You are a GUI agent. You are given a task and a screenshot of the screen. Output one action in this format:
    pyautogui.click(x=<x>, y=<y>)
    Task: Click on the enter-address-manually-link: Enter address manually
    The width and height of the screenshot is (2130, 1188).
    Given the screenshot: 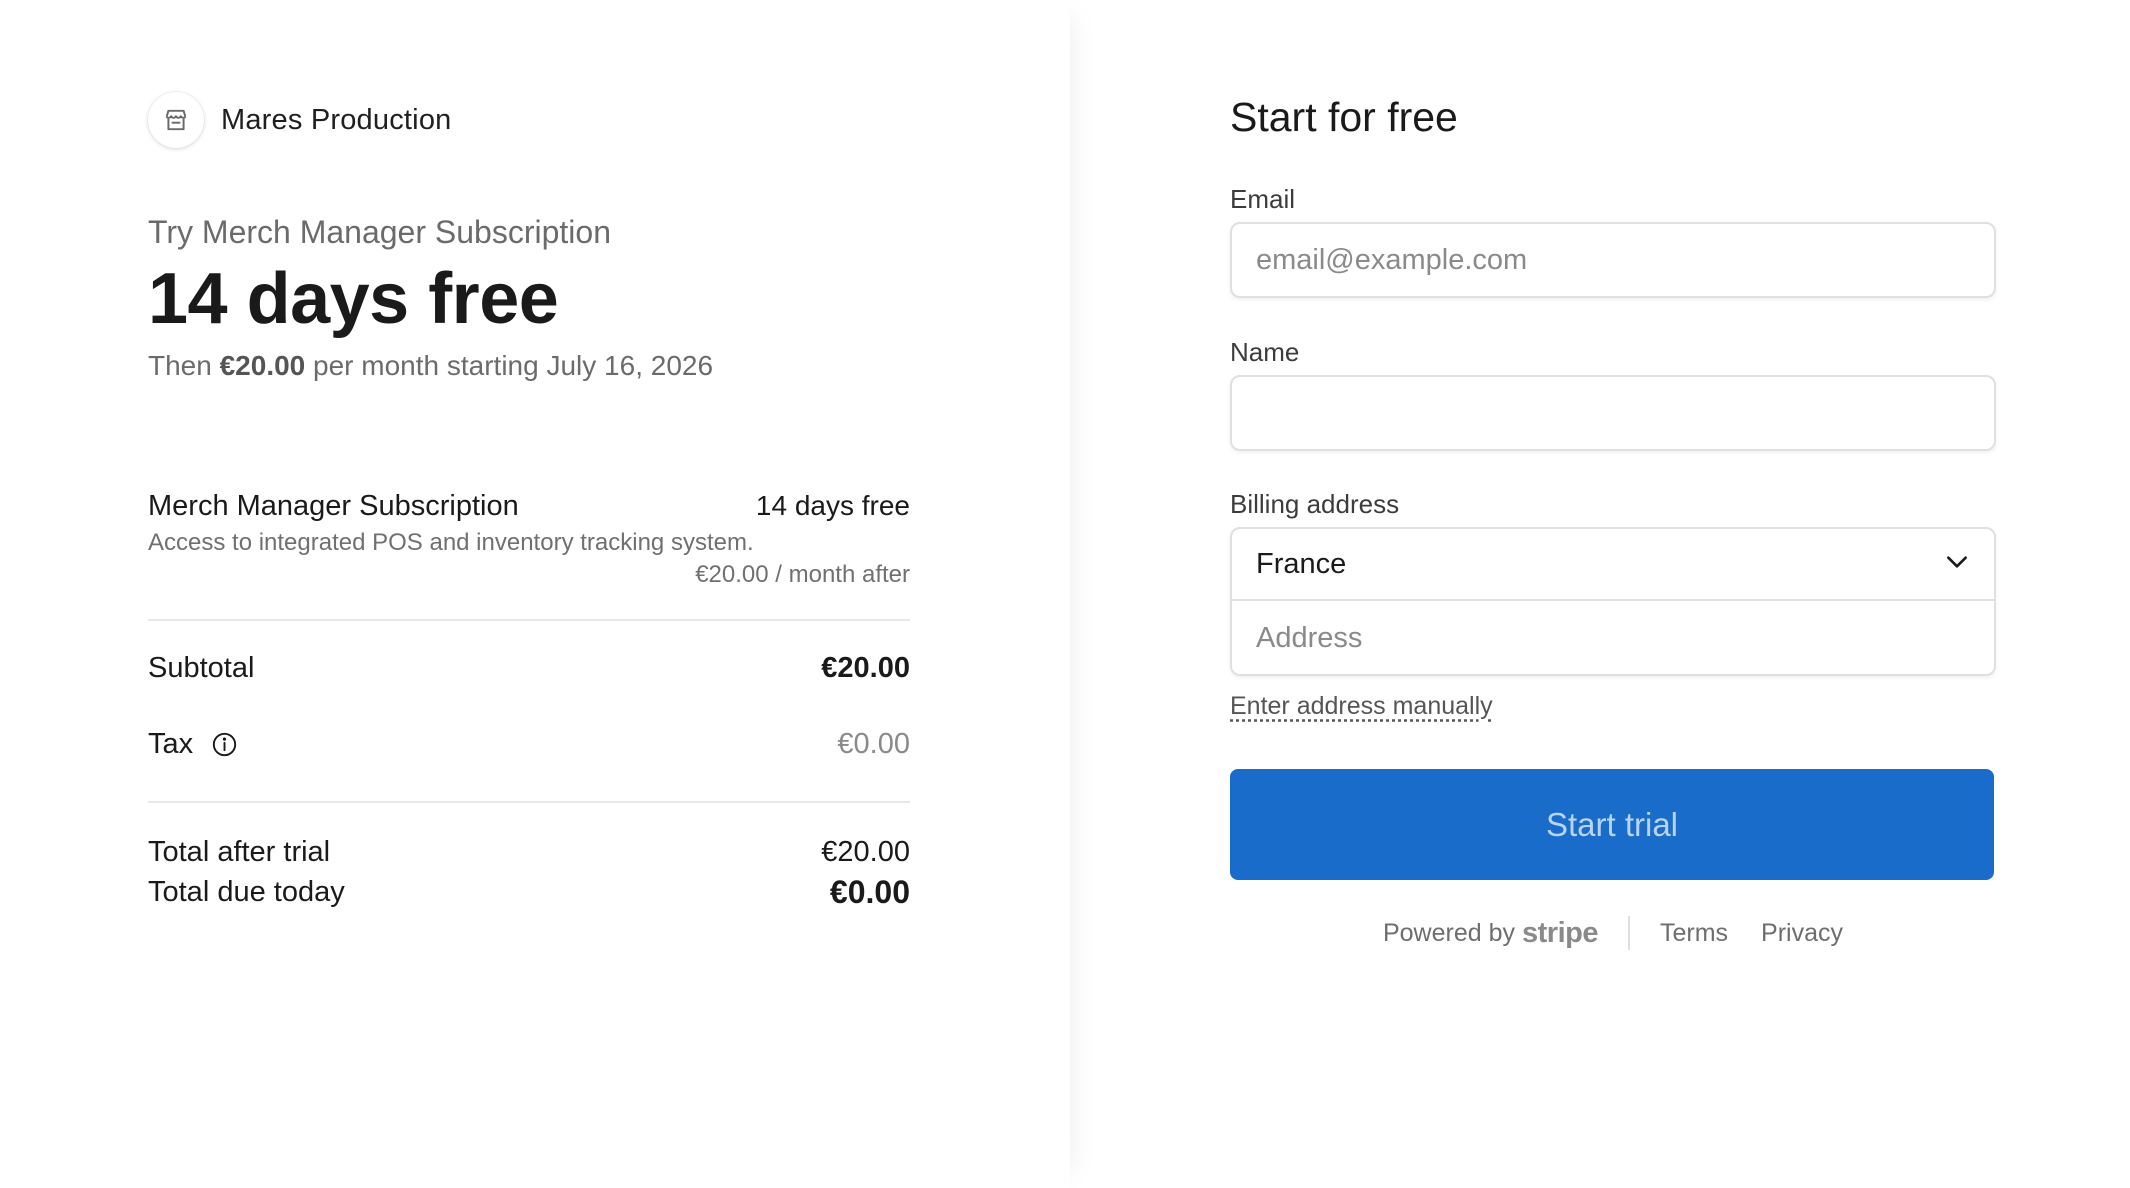 What is the action you would take?
    pyautogui.click(x=1361, y=706)
    